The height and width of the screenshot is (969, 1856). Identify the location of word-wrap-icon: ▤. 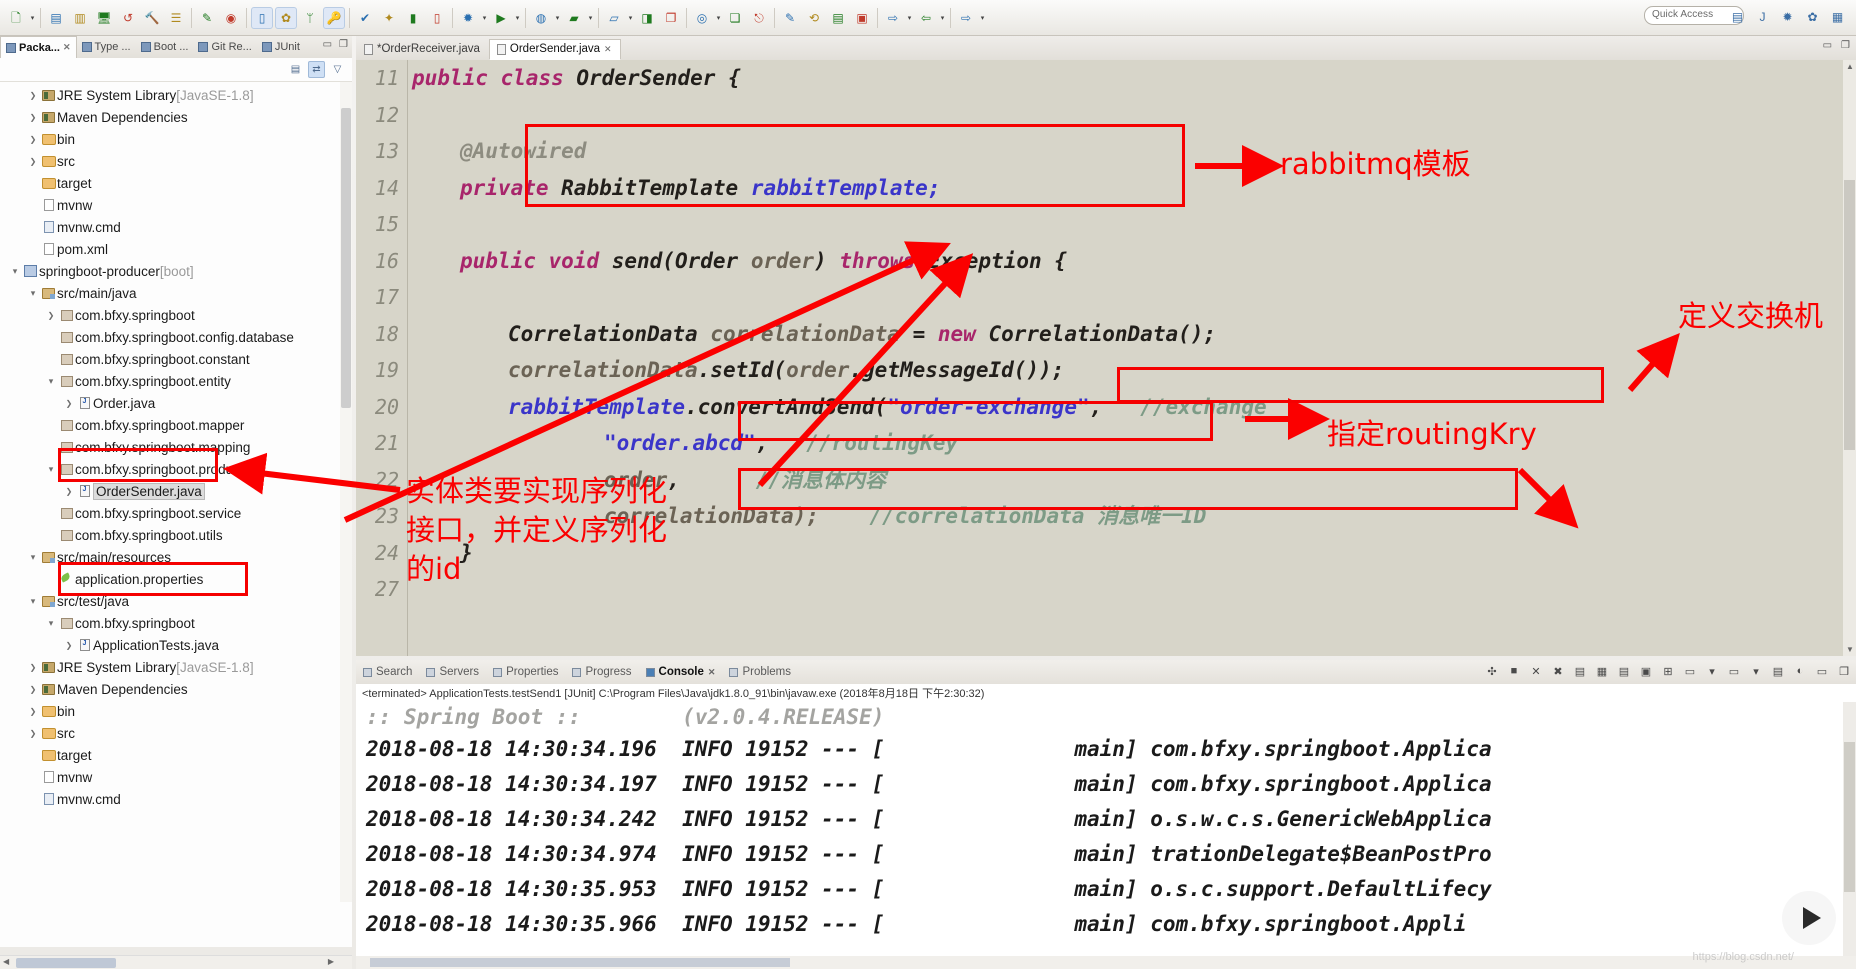
(1624, 671).